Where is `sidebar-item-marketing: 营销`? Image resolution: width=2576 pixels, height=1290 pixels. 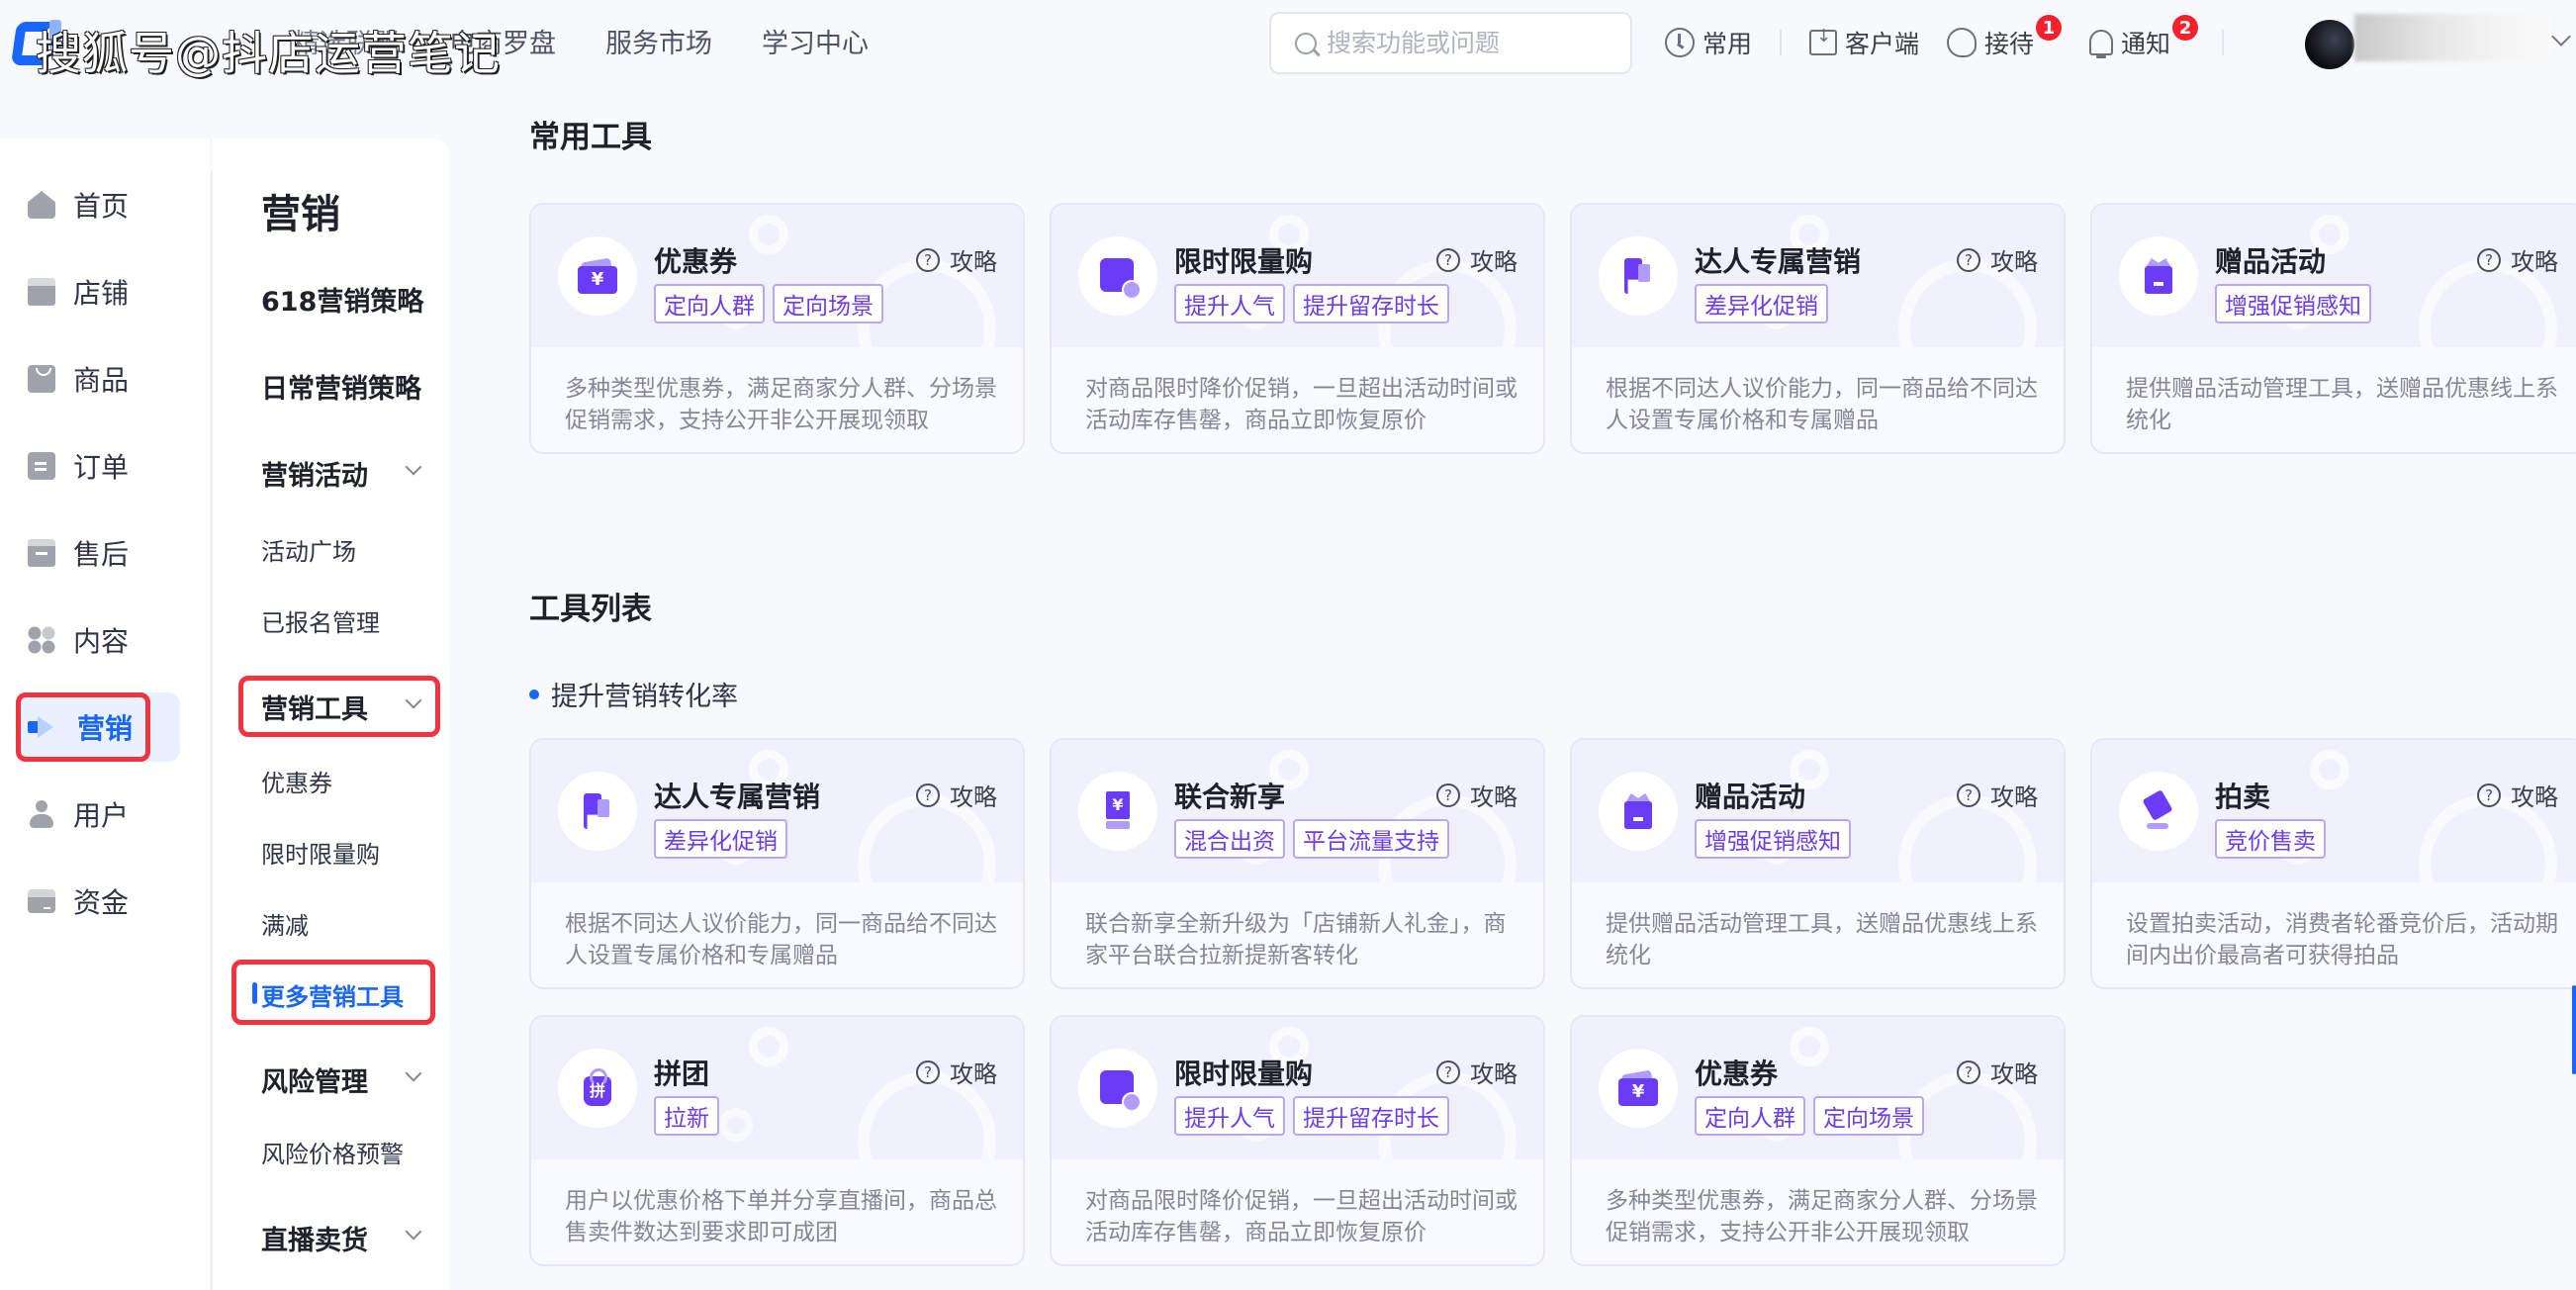 sidebar-item-marketing: 营销 is located at coordinates (98, 727).